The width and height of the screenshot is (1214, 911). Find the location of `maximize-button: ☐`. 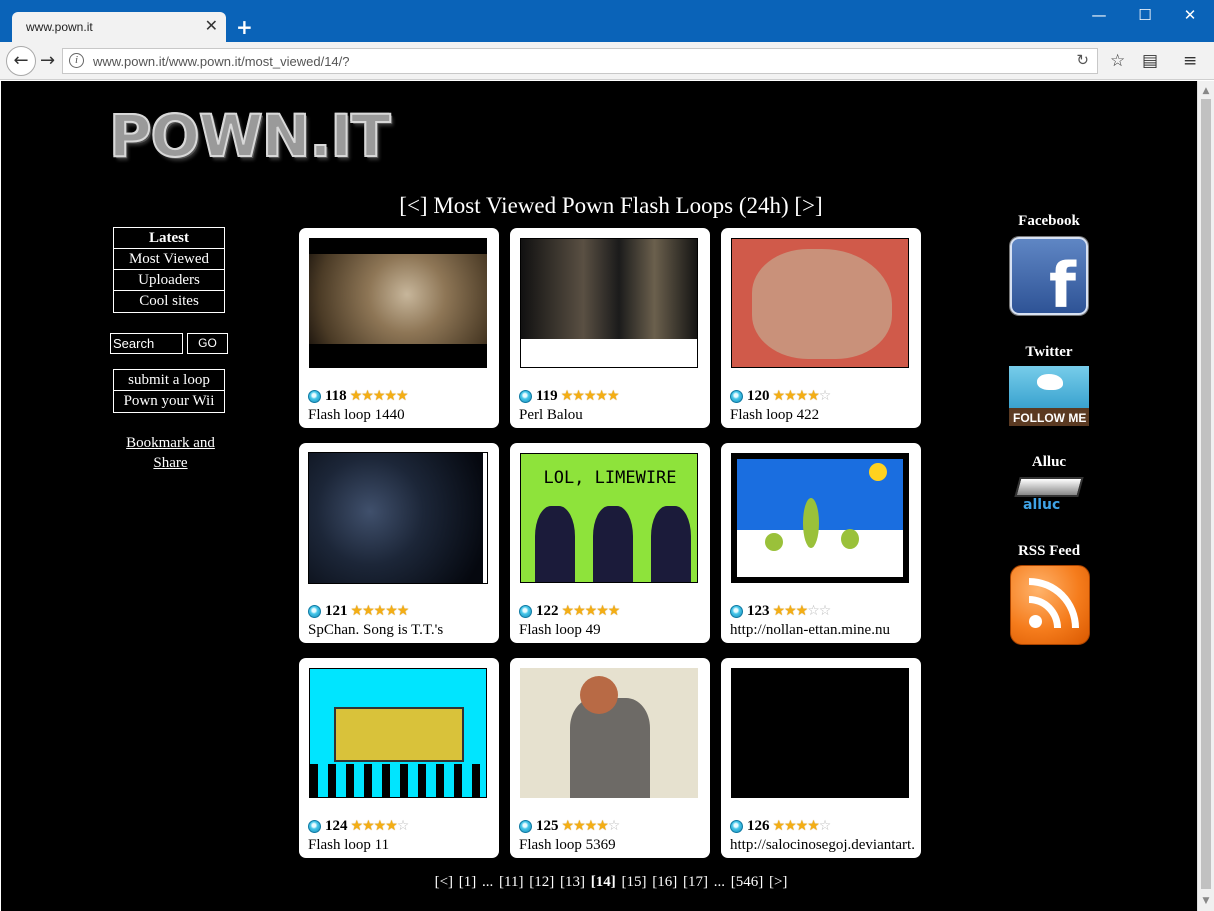

maximize-button: ☐ is located at coordinates (1145, 15).